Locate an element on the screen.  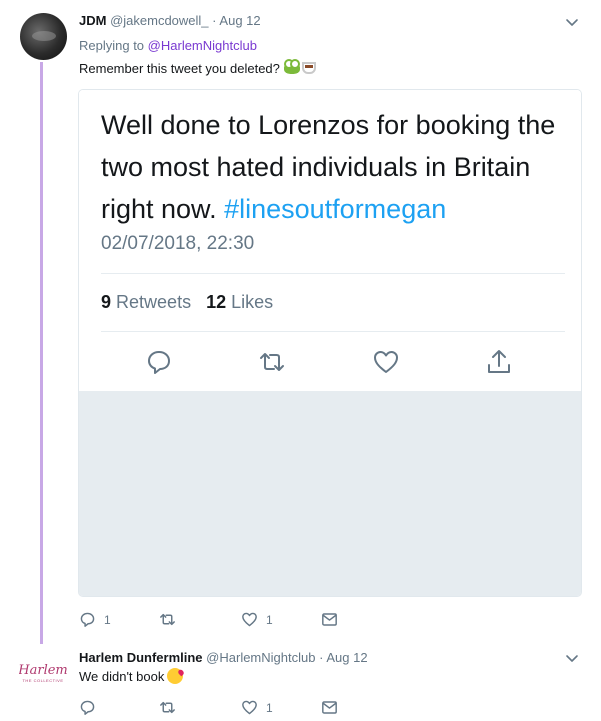
kiss-emoji is located at coordinates (175, 676).